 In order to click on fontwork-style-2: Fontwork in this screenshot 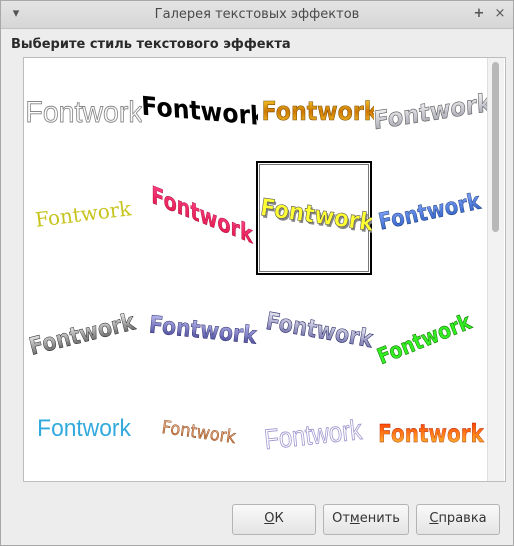, I will do `click(200, 115)`.